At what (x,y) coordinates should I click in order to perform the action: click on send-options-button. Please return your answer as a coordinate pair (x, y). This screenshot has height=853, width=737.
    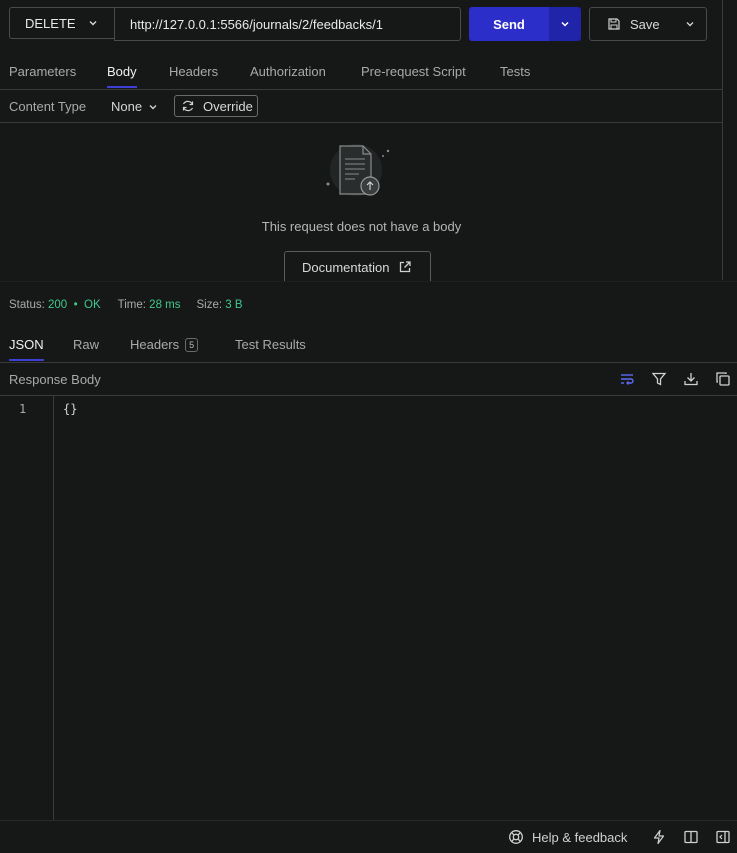
    Looking at the image, I should click on (565, 24).